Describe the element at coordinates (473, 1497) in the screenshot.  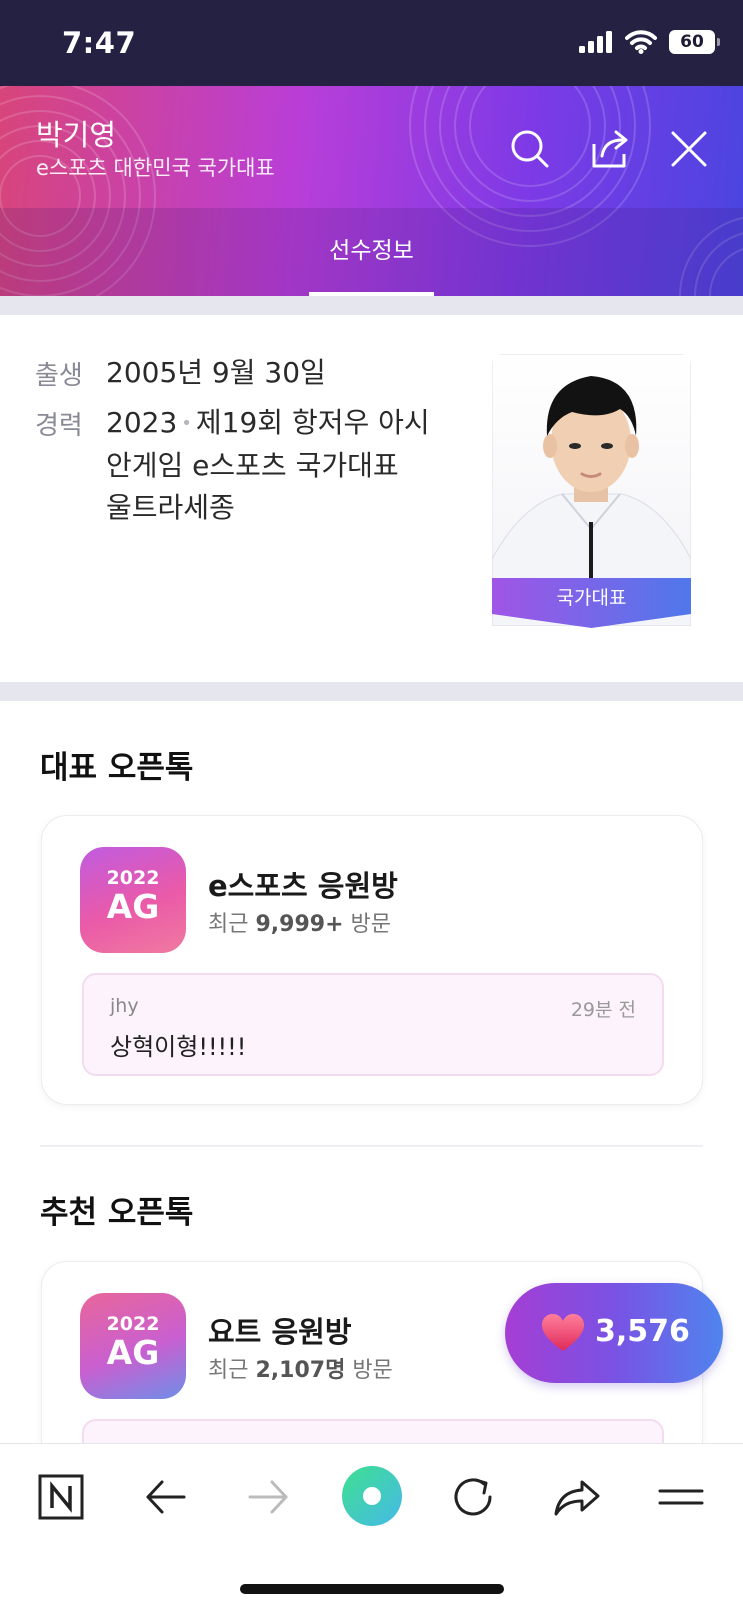
I see `refresh-icon` at that location.